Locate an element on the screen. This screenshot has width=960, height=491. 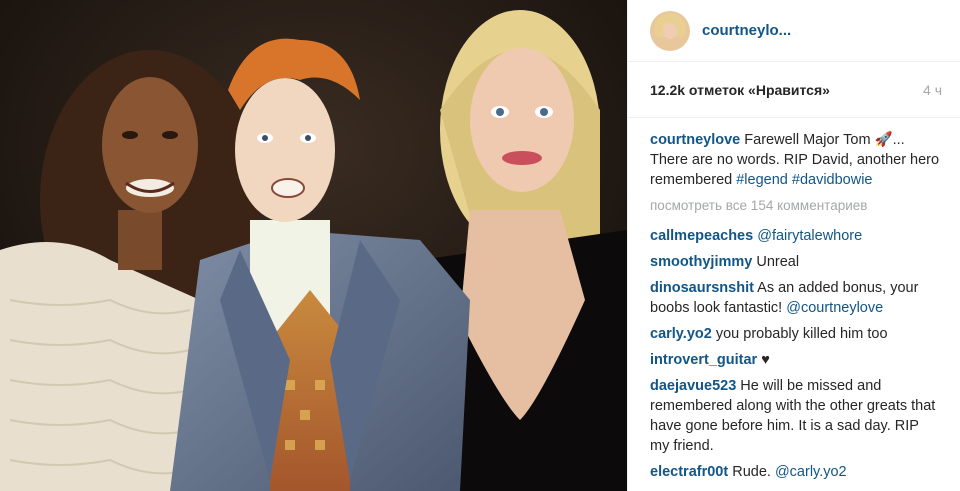
view-all-comments-link: посмотреть все 154 комментариев is located at coordinates (796, 206).